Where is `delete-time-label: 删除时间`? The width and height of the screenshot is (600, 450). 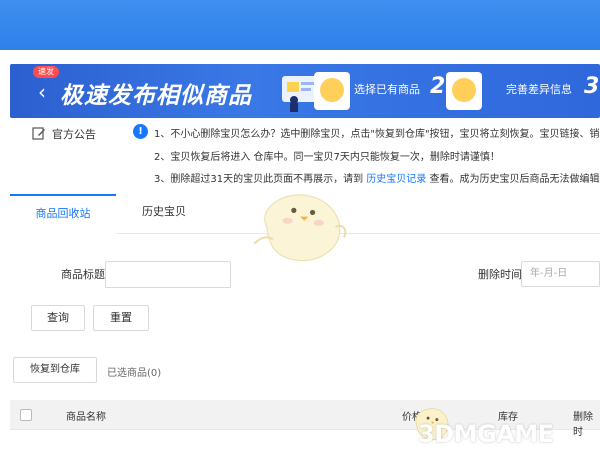 delete-time-label: 删除时间 is located at coordinates (500, 274).